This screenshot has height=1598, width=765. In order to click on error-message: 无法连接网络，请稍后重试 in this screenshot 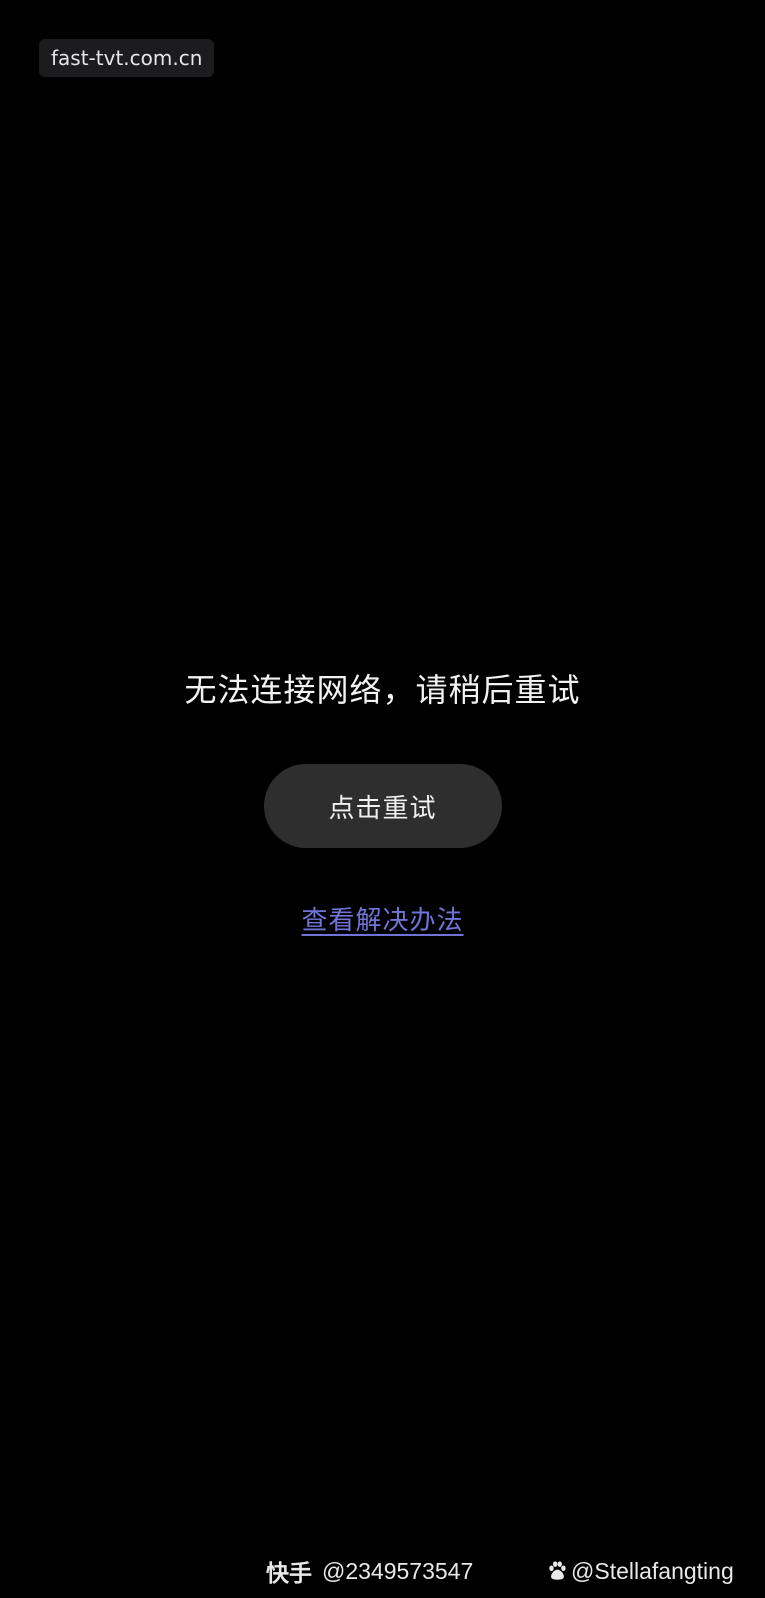, I will do `click(382, 690)`.